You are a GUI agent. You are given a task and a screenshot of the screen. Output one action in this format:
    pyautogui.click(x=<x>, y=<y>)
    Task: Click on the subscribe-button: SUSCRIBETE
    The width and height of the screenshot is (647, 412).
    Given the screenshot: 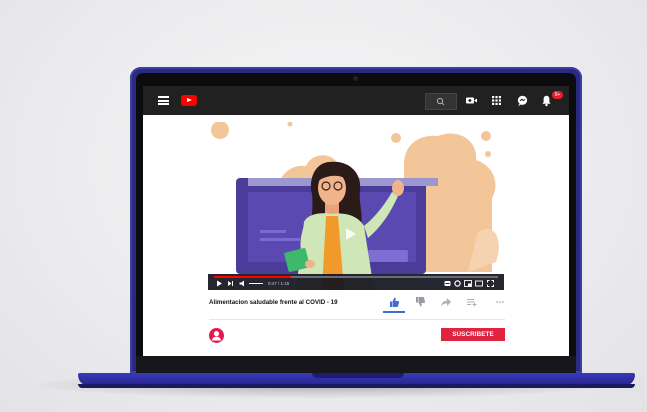 What is the action you would take?
    pyautogui.click(x=473, y=334)
    